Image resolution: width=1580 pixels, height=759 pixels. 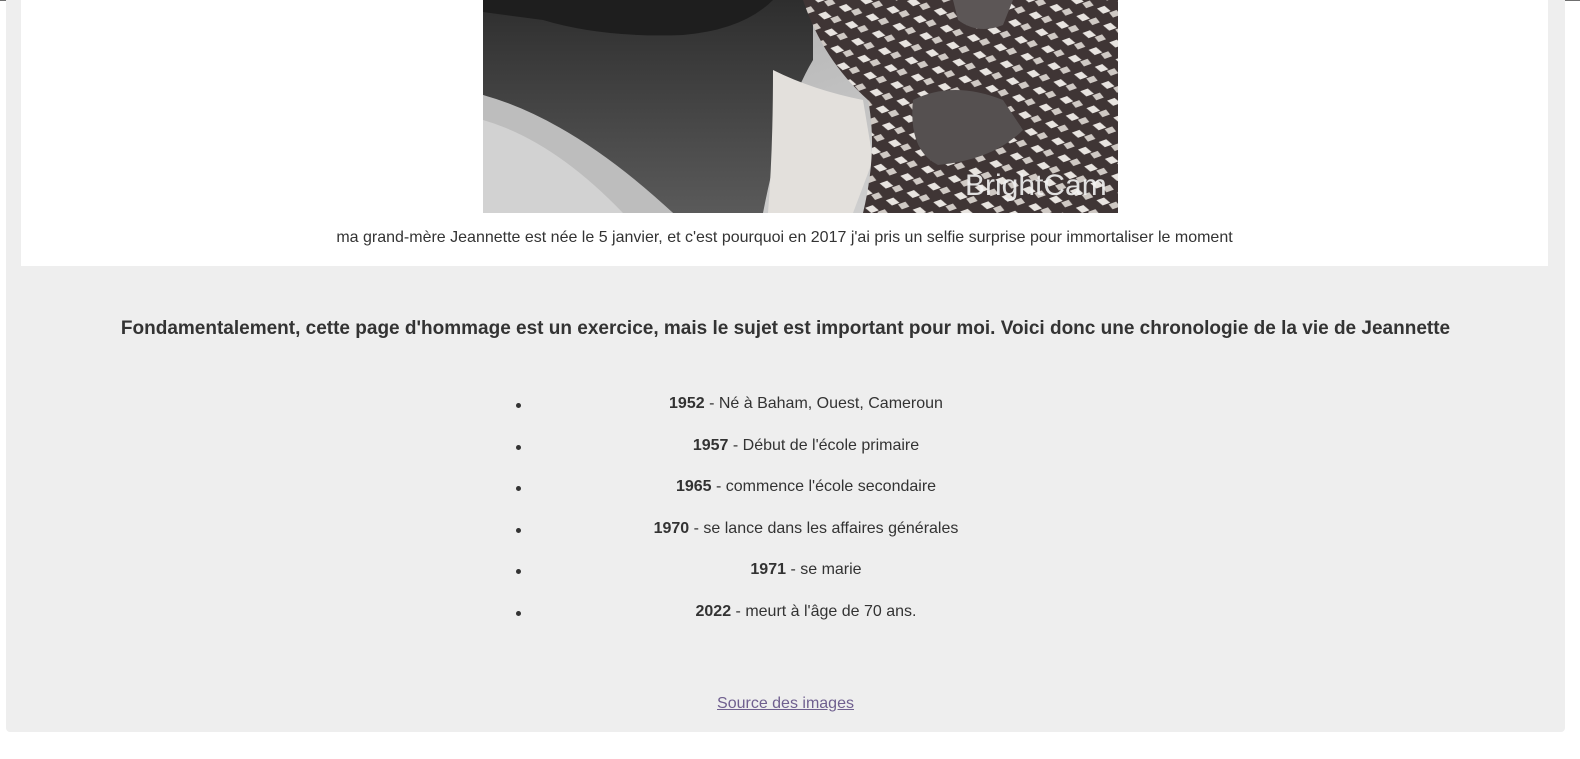 What do you see at coordinates (824, 569) in the screenshot?
I see `timeline-event: - se marie` at bounding box center [824, 569].